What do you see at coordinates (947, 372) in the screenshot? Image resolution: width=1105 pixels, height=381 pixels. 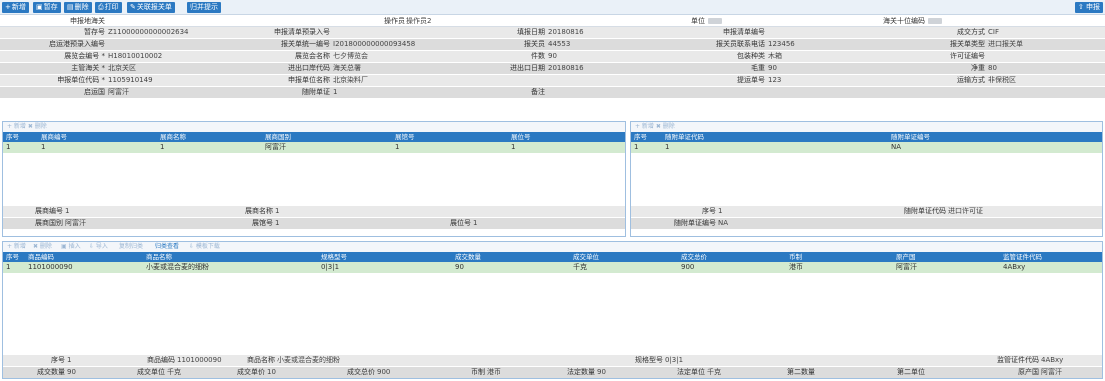 I see `goods-second-unit-field` at bounding box center [947, 372].